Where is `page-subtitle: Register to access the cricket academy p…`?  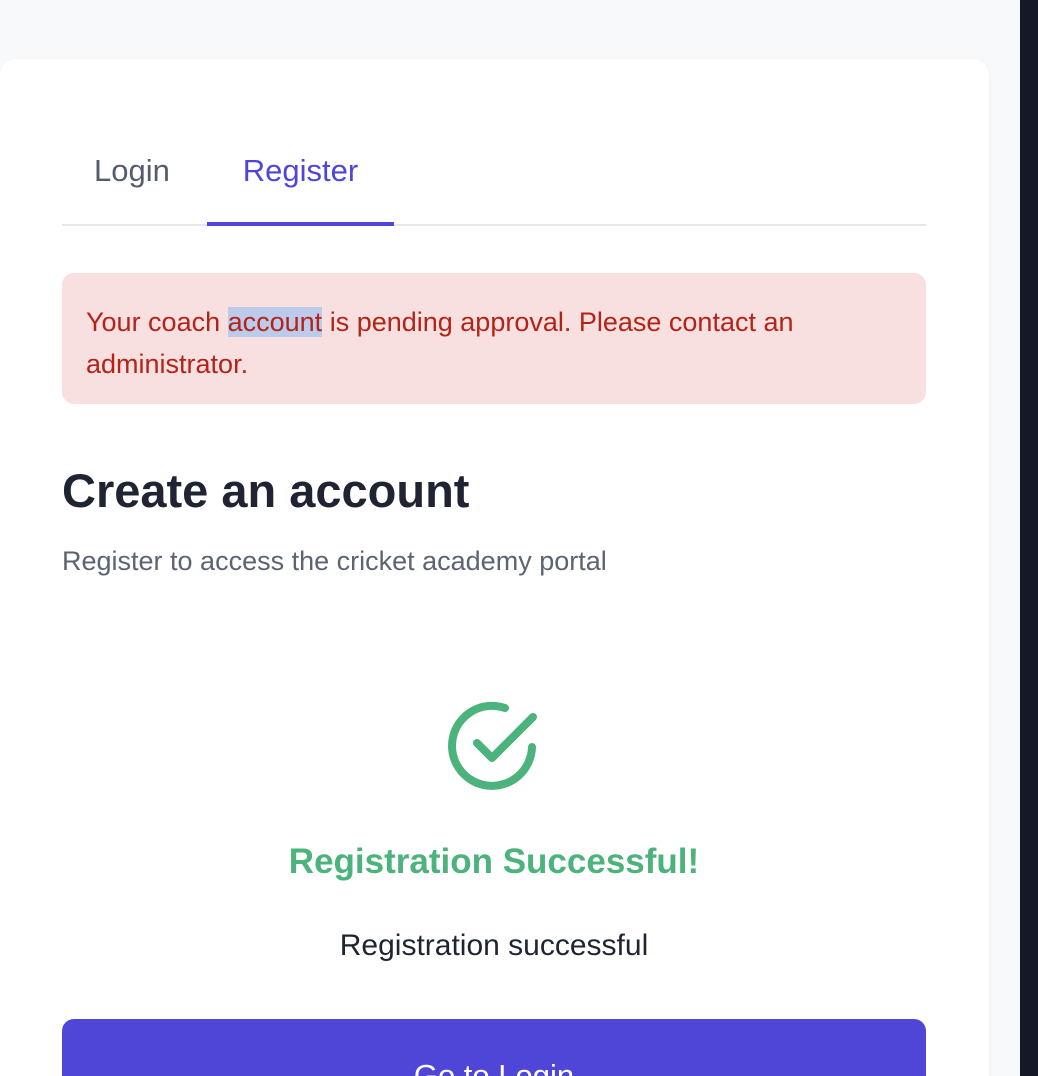
page-subtitle: Register to access the cricket academy p… is located at coordinates (334, 561).